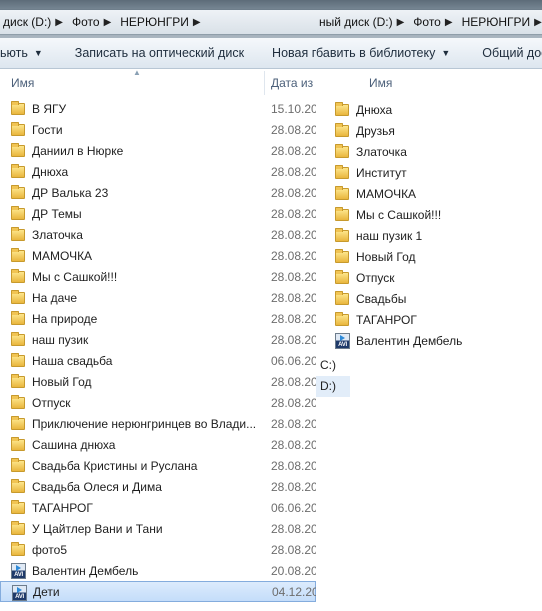  Describe the element at coordinates (355, 22) in the screenshot. I see `crumb-drive: ный диск (D:)` at that location.